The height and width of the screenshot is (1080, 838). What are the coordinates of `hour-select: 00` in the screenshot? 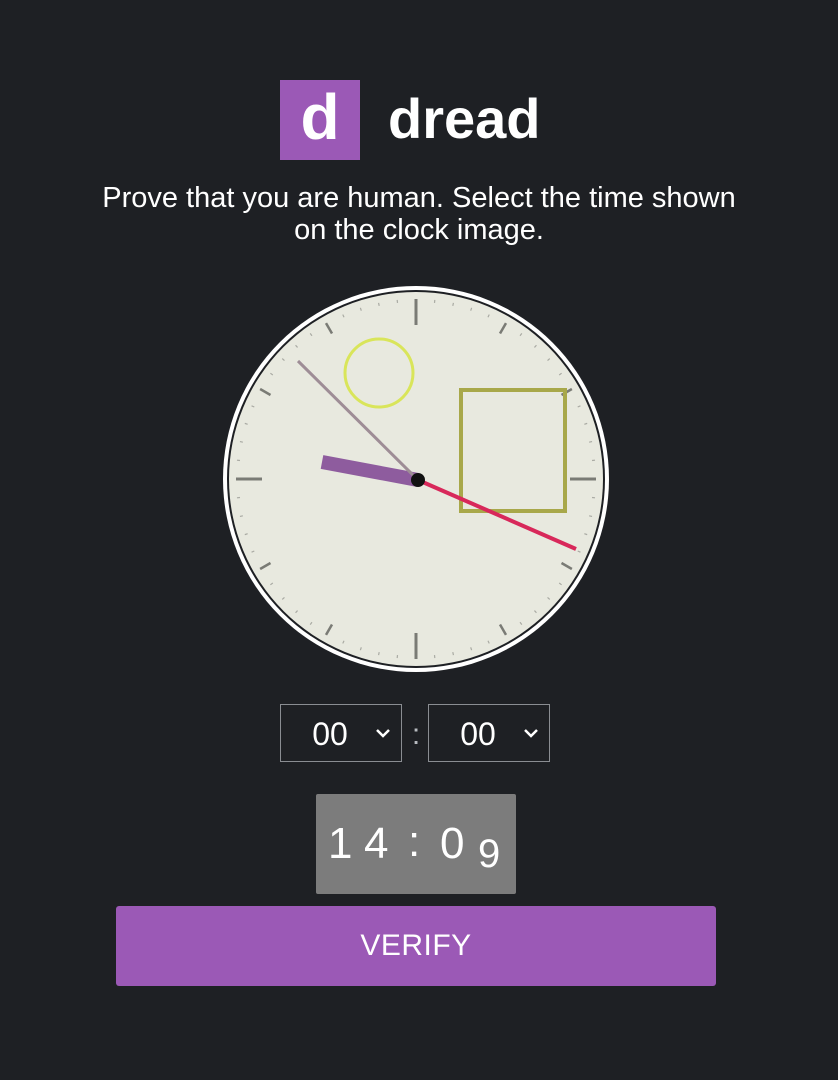 It's located at (341, 733).